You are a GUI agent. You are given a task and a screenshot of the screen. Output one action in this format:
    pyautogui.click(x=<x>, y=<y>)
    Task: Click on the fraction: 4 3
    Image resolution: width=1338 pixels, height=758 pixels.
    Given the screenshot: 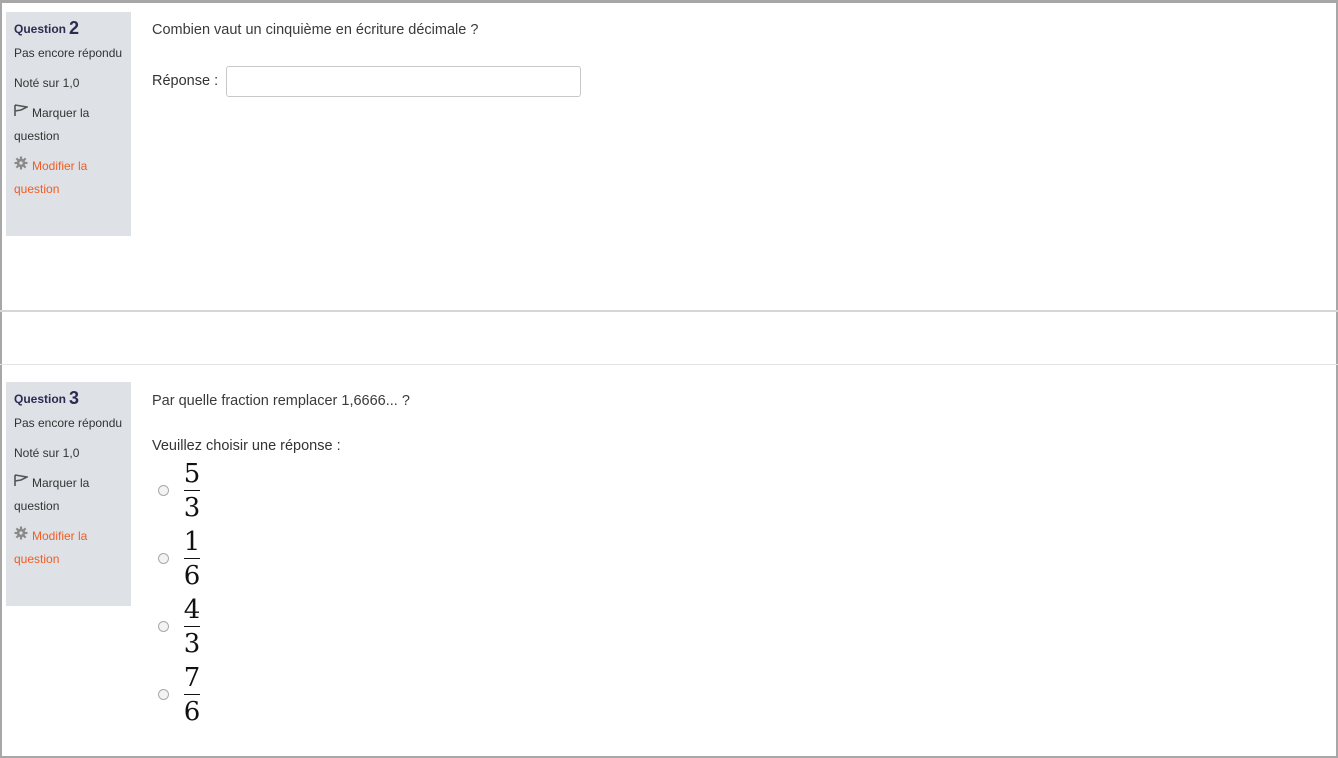 What is the action you would take?
    pyautogui.click(x=192, y=627)
    